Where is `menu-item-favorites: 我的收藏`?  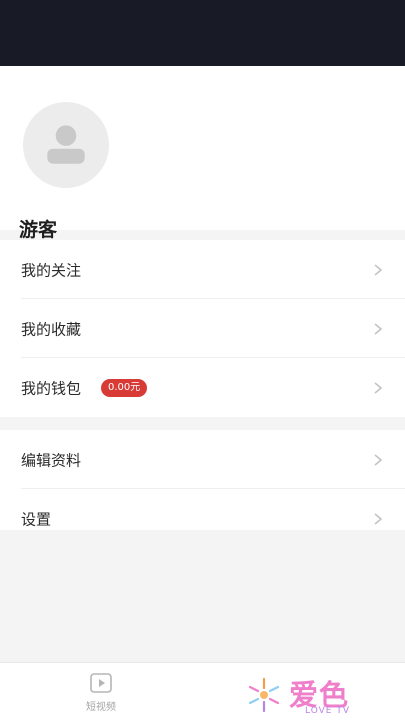
menu-item-favorites: 我的收藏 is located at coordinates (202, 328).